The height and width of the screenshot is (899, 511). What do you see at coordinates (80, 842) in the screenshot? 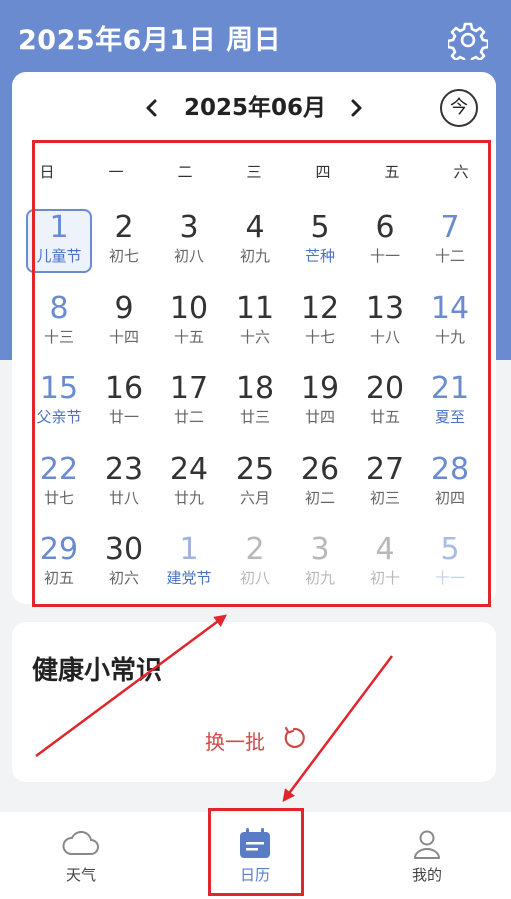
I see `cloud-icon` at bounding box center [80, 842].